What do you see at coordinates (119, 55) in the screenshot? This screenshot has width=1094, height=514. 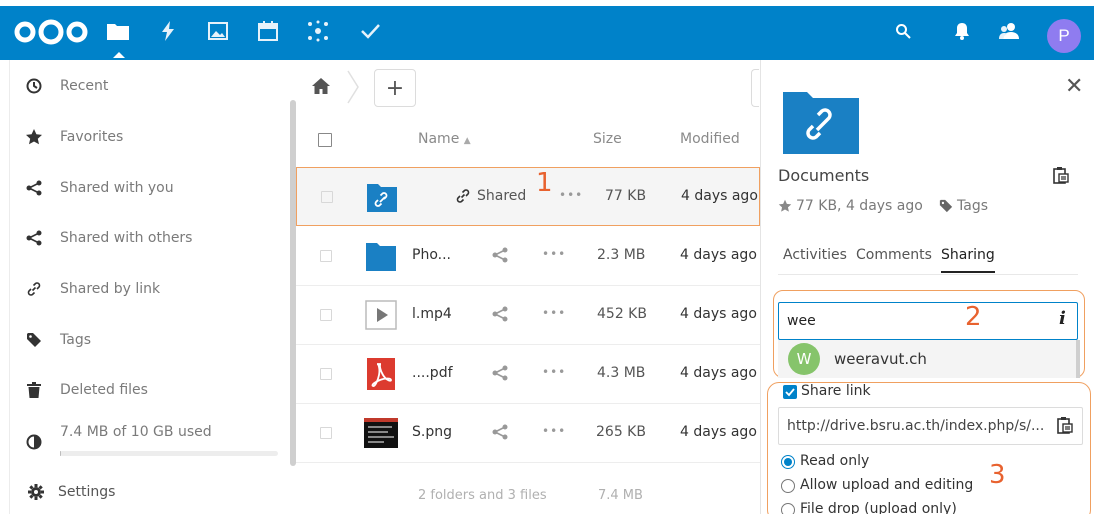 I see `active-app-marker` at bounding box center [119, 55].